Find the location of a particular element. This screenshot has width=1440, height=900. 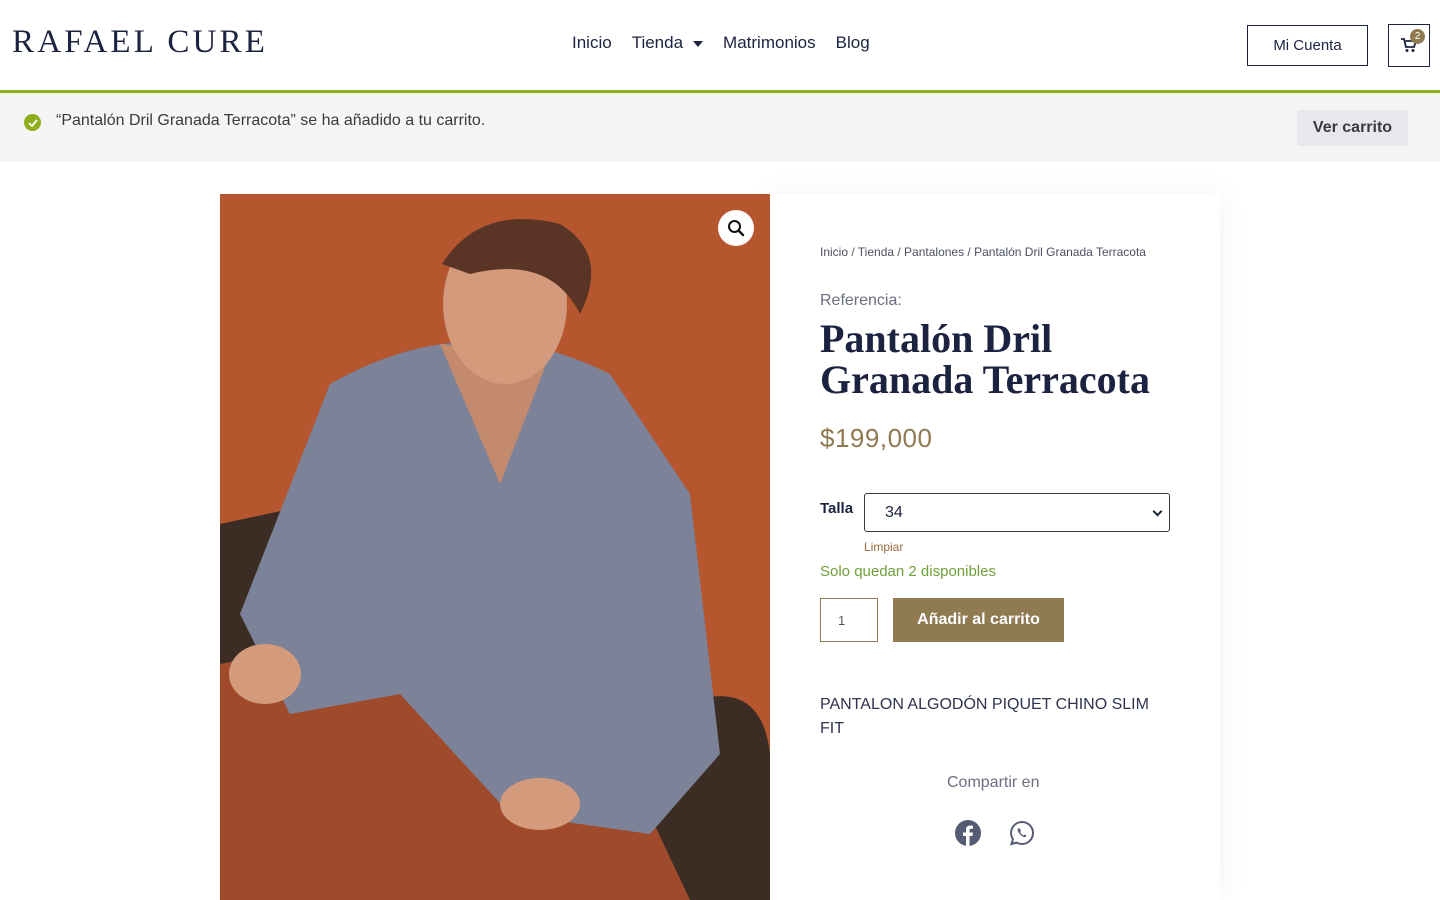

reference-label: Referencia: is located at coordinates (861, 300).